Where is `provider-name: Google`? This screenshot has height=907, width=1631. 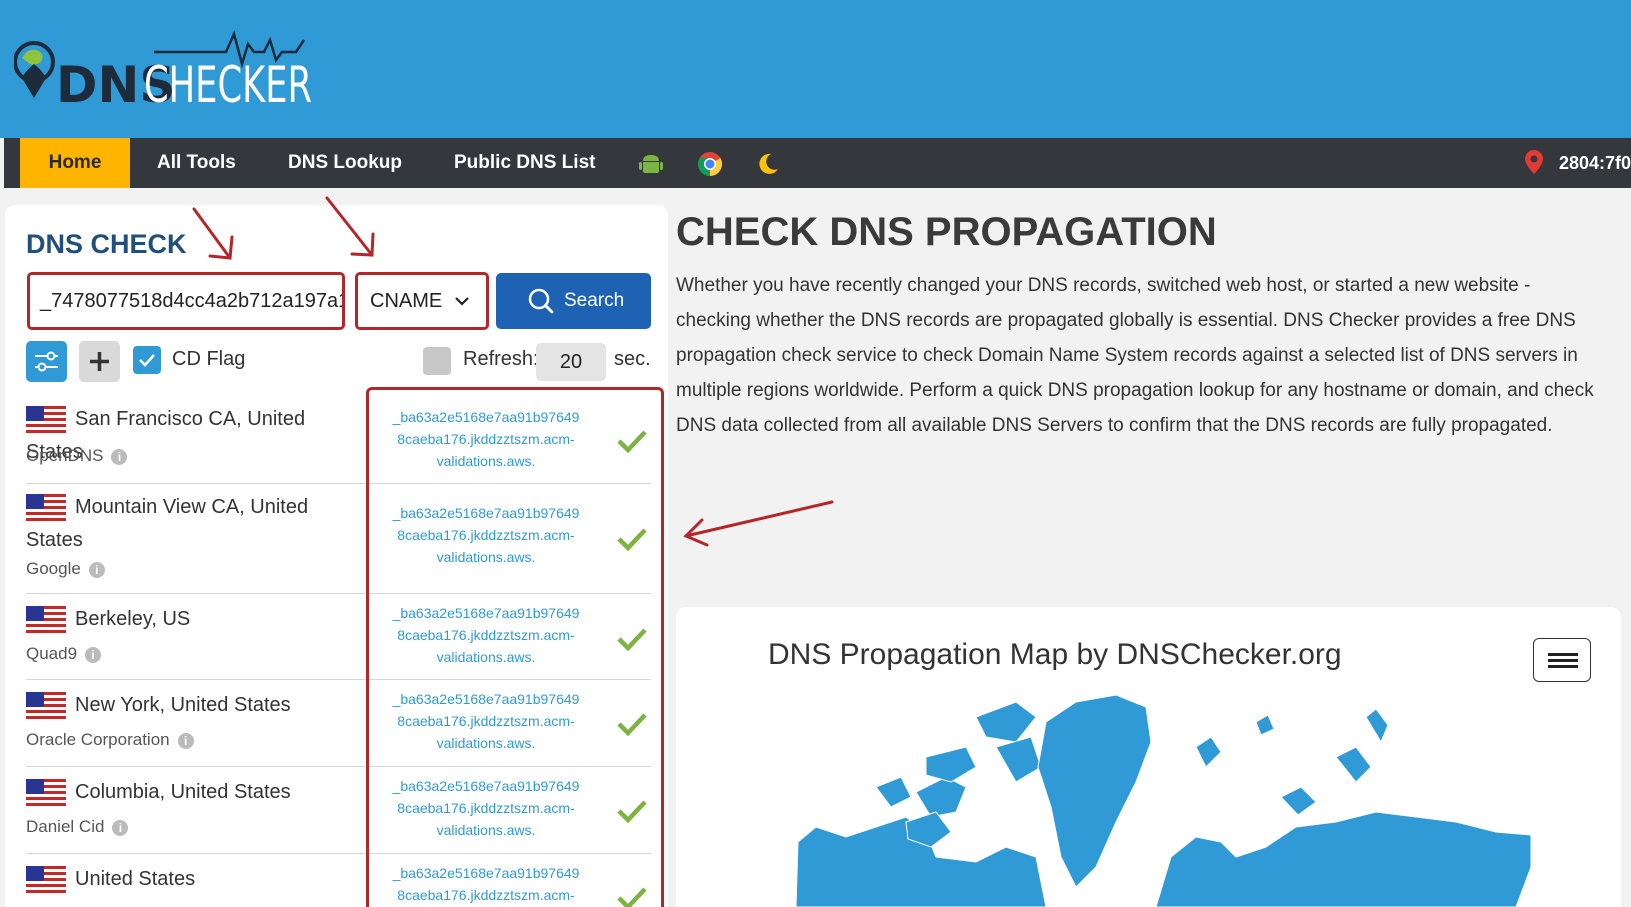 provider-name: Google is located at coordinates (53, 568).